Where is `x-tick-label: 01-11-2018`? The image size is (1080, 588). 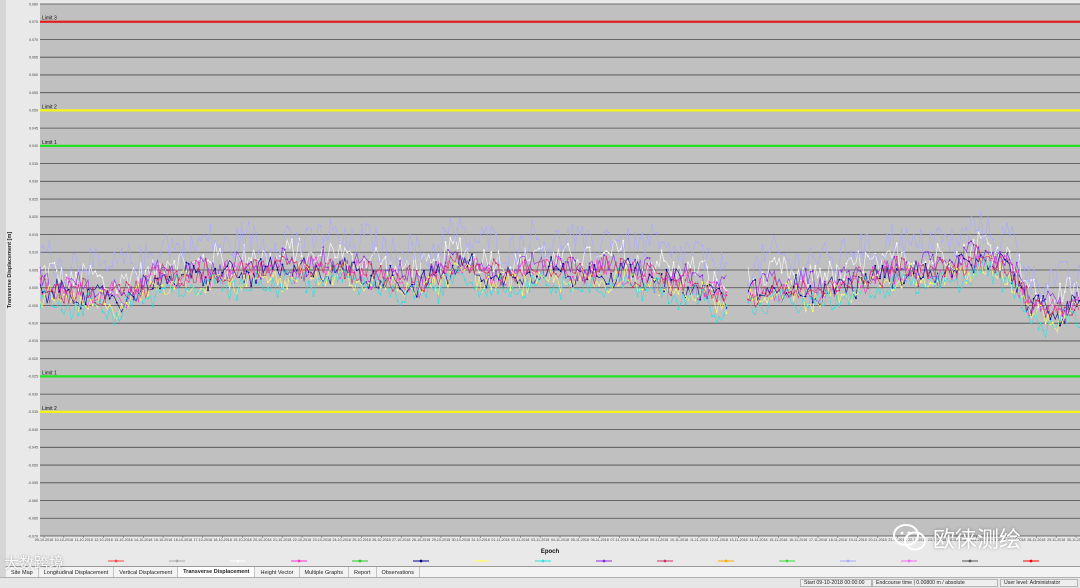 x-tick-label: 01-11-2018 is located at coordinates (500, 540).